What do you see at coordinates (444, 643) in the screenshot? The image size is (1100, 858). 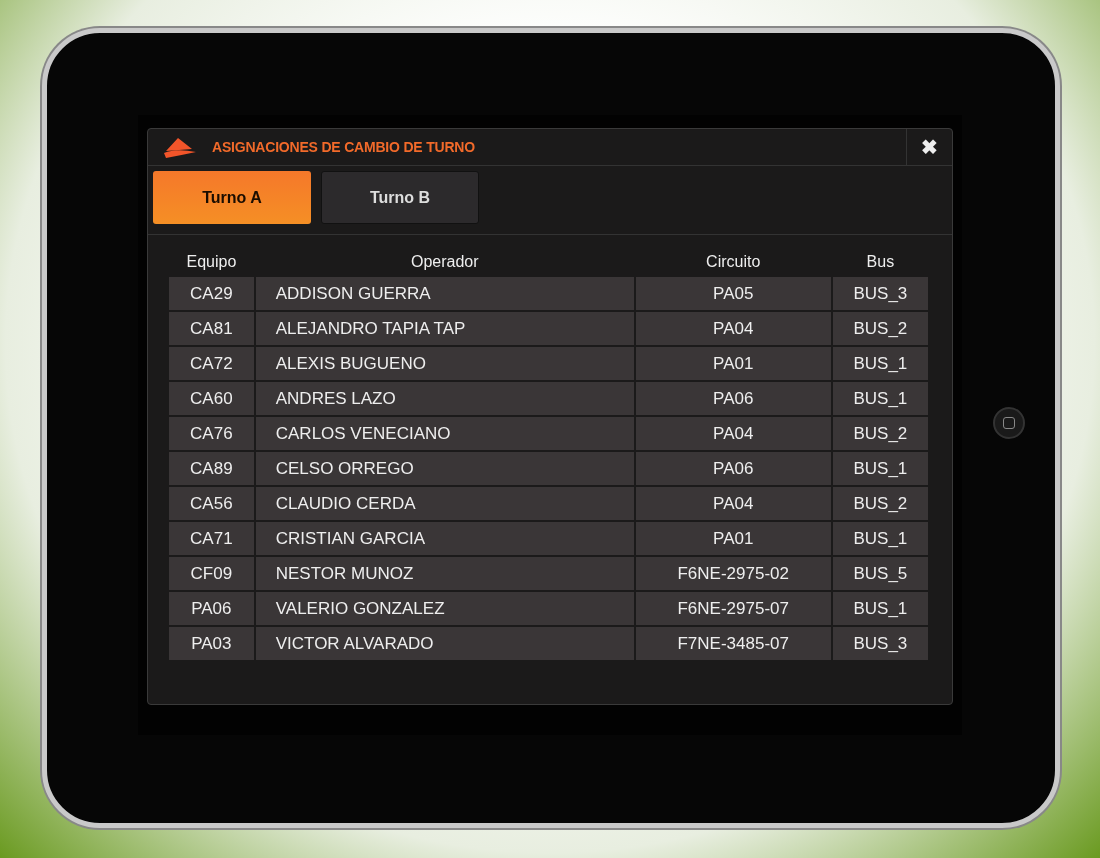 I see `table-cell: VICTOR ALVARADO` at bounding box center [444, 643].